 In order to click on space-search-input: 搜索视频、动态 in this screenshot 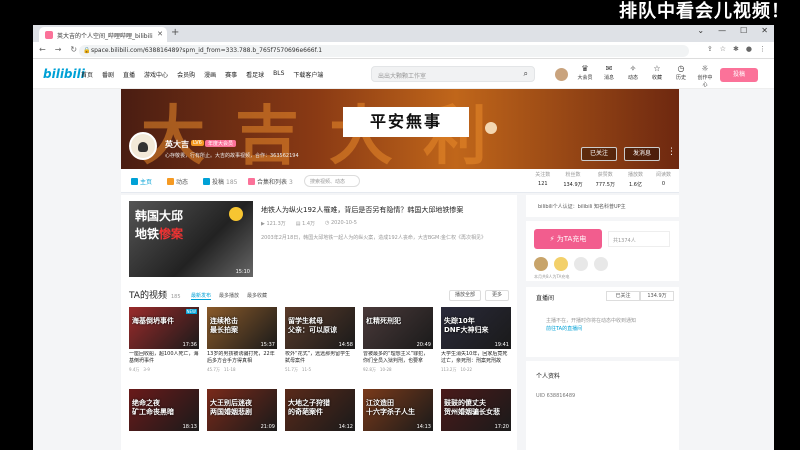, I will do `click(332, 181)`.